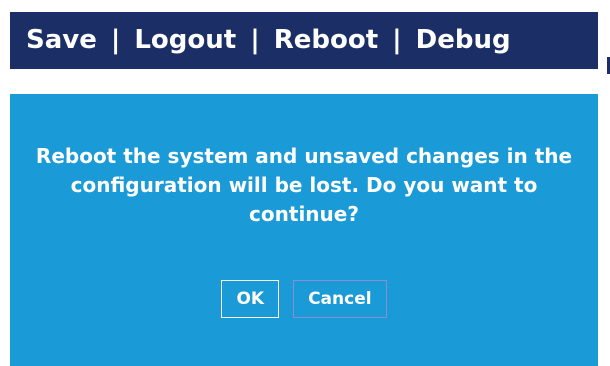 This screenshot has width=610, height=366. I want to click on nav-reboot: Reboot, so click(326, 40).